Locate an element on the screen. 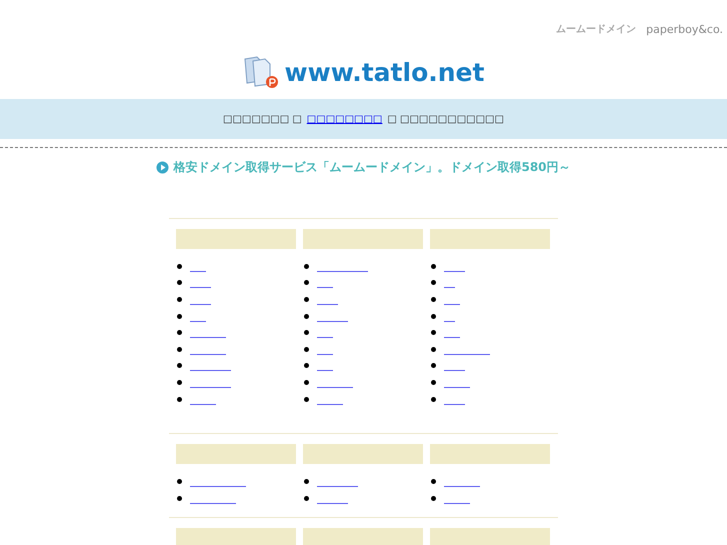  banner-link: 格安ドメイン取得サービス「ムームードメイン」。ドメイン取得580円～ is located at coordinates (372, 167).